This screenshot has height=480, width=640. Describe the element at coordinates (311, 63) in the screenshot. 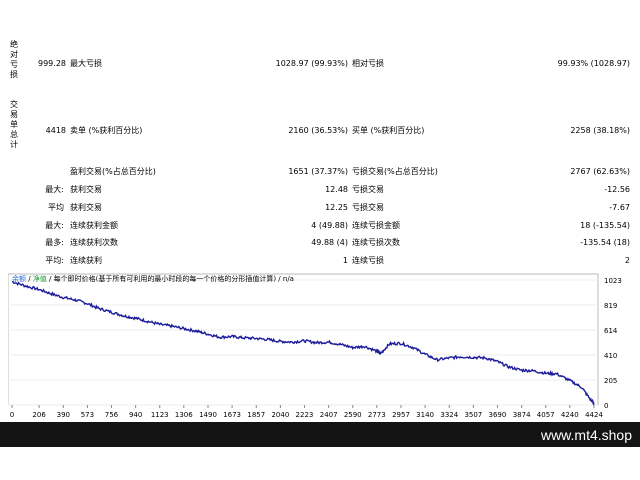

I see `max-drawdown-value: 1028.97 (99.93%)` at that location.